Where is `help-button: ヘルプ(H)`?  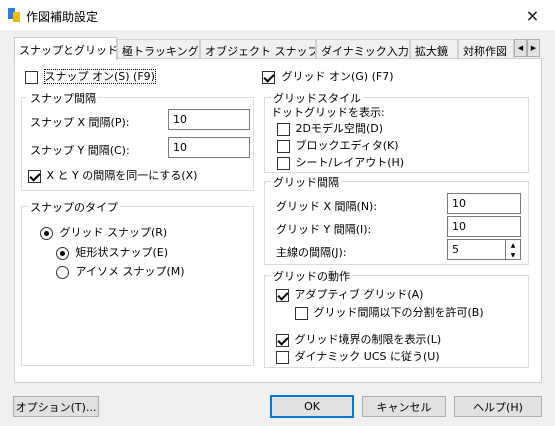
help-button: ヘルプ(H) is located at coordinates (498, 406).